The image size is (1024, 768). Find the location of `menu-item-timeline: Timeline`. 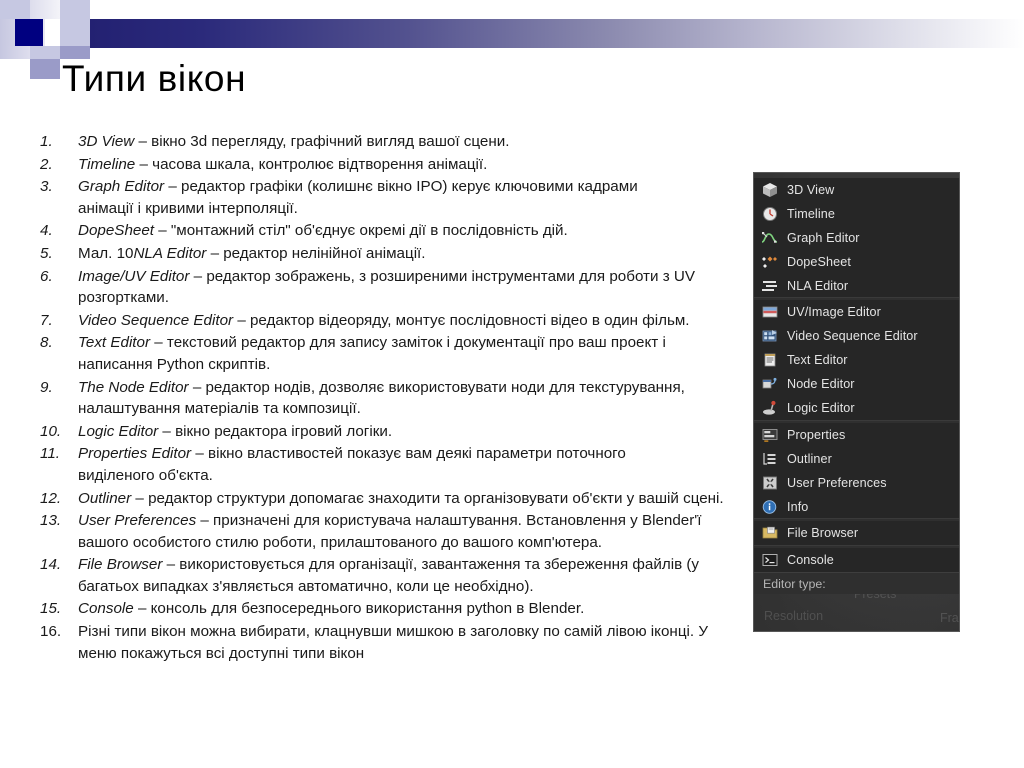

menu-item-timeline: Timeline is located at coordinates (856, 213).